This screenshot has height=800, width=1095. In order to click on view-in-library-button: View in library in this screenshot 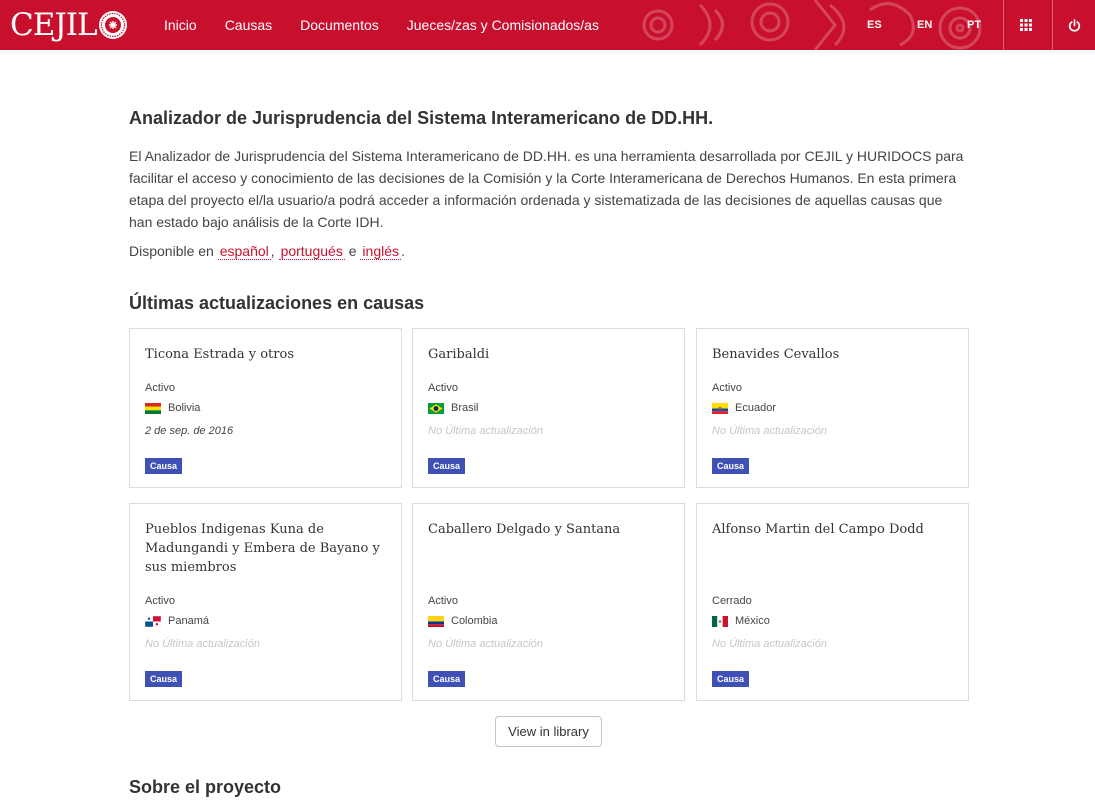, I will do `click(548, 731)`.